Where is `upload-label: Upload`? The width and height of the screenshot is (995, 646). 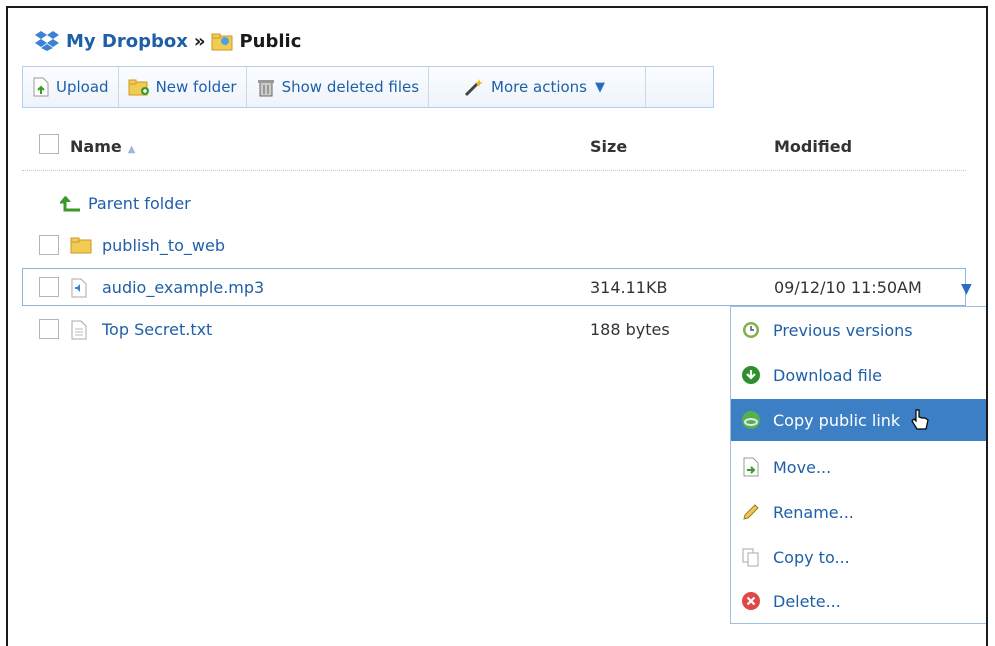
upload-label: Upload is located at coordinates (82, 87).